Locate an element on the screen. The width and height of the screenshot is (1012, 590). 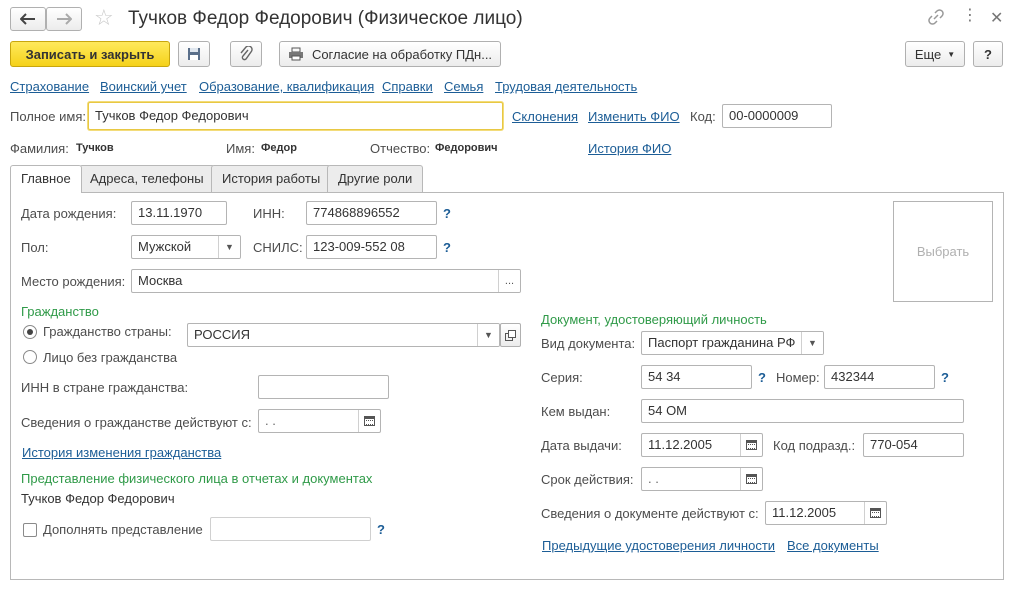
doc-type-value: Паспорт гражданина РФ is located at coordinates (722, 342).